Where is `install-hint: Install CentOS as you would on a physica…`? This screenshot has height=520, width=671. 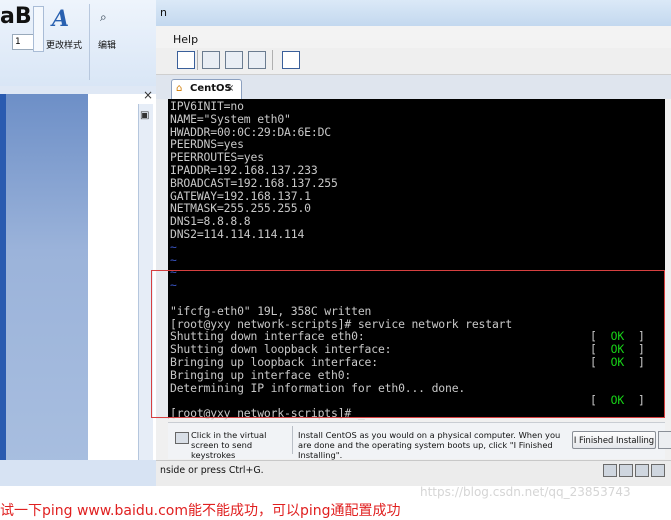 install-hint: Install CentOS as you would on a physica… is located at coordinates (429, 445).